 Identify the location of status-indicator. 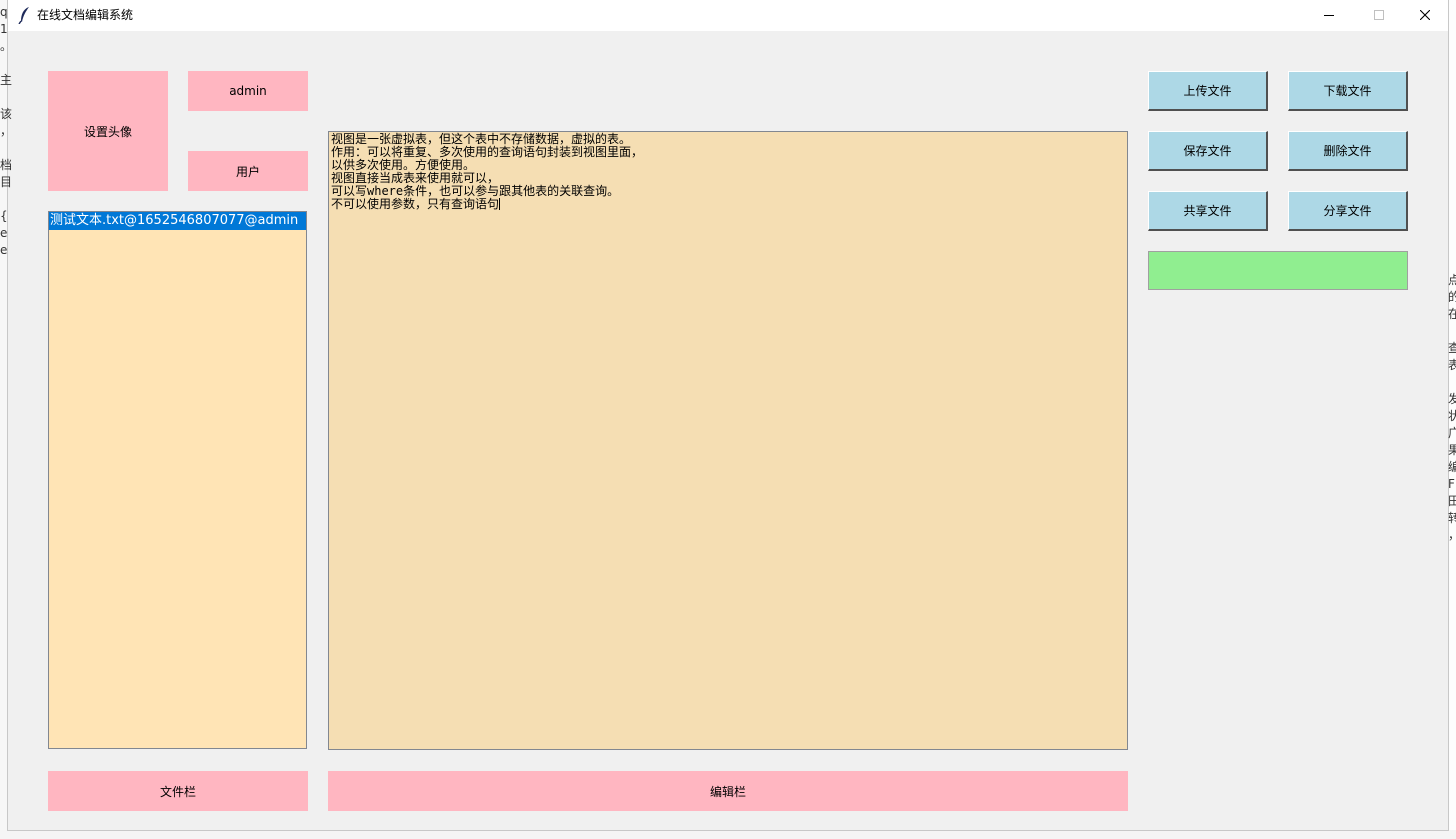
(1278, 270).